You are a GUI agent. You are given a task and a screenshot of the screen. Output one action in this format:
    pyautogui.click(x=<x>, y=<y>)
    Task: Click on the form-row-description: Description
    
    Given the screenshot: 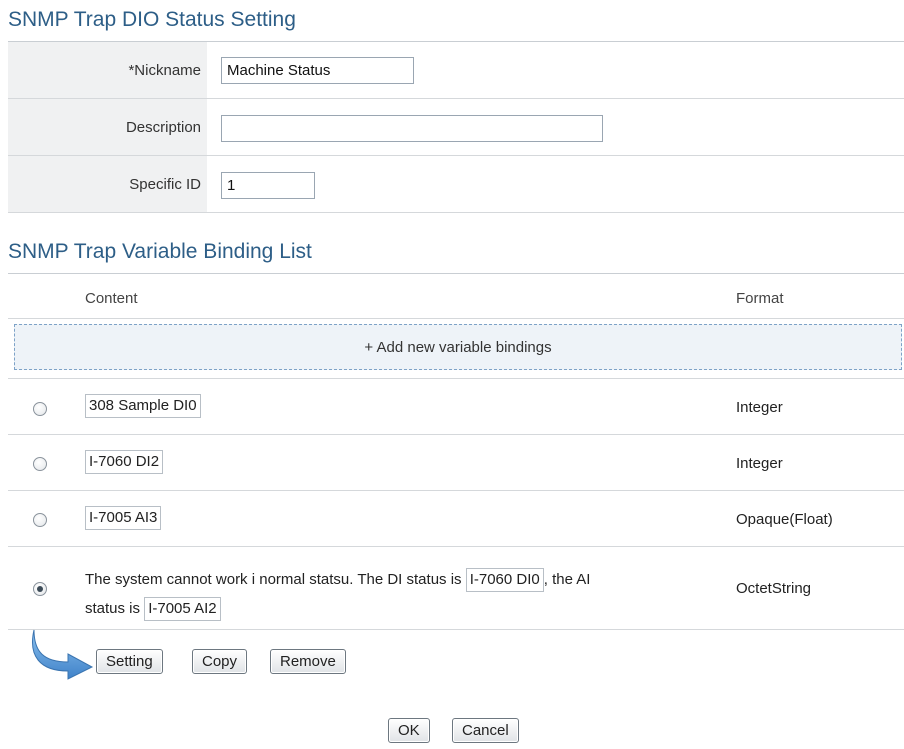 What is the action you would take?
    pyautogui.click(x=456, y=127)
    